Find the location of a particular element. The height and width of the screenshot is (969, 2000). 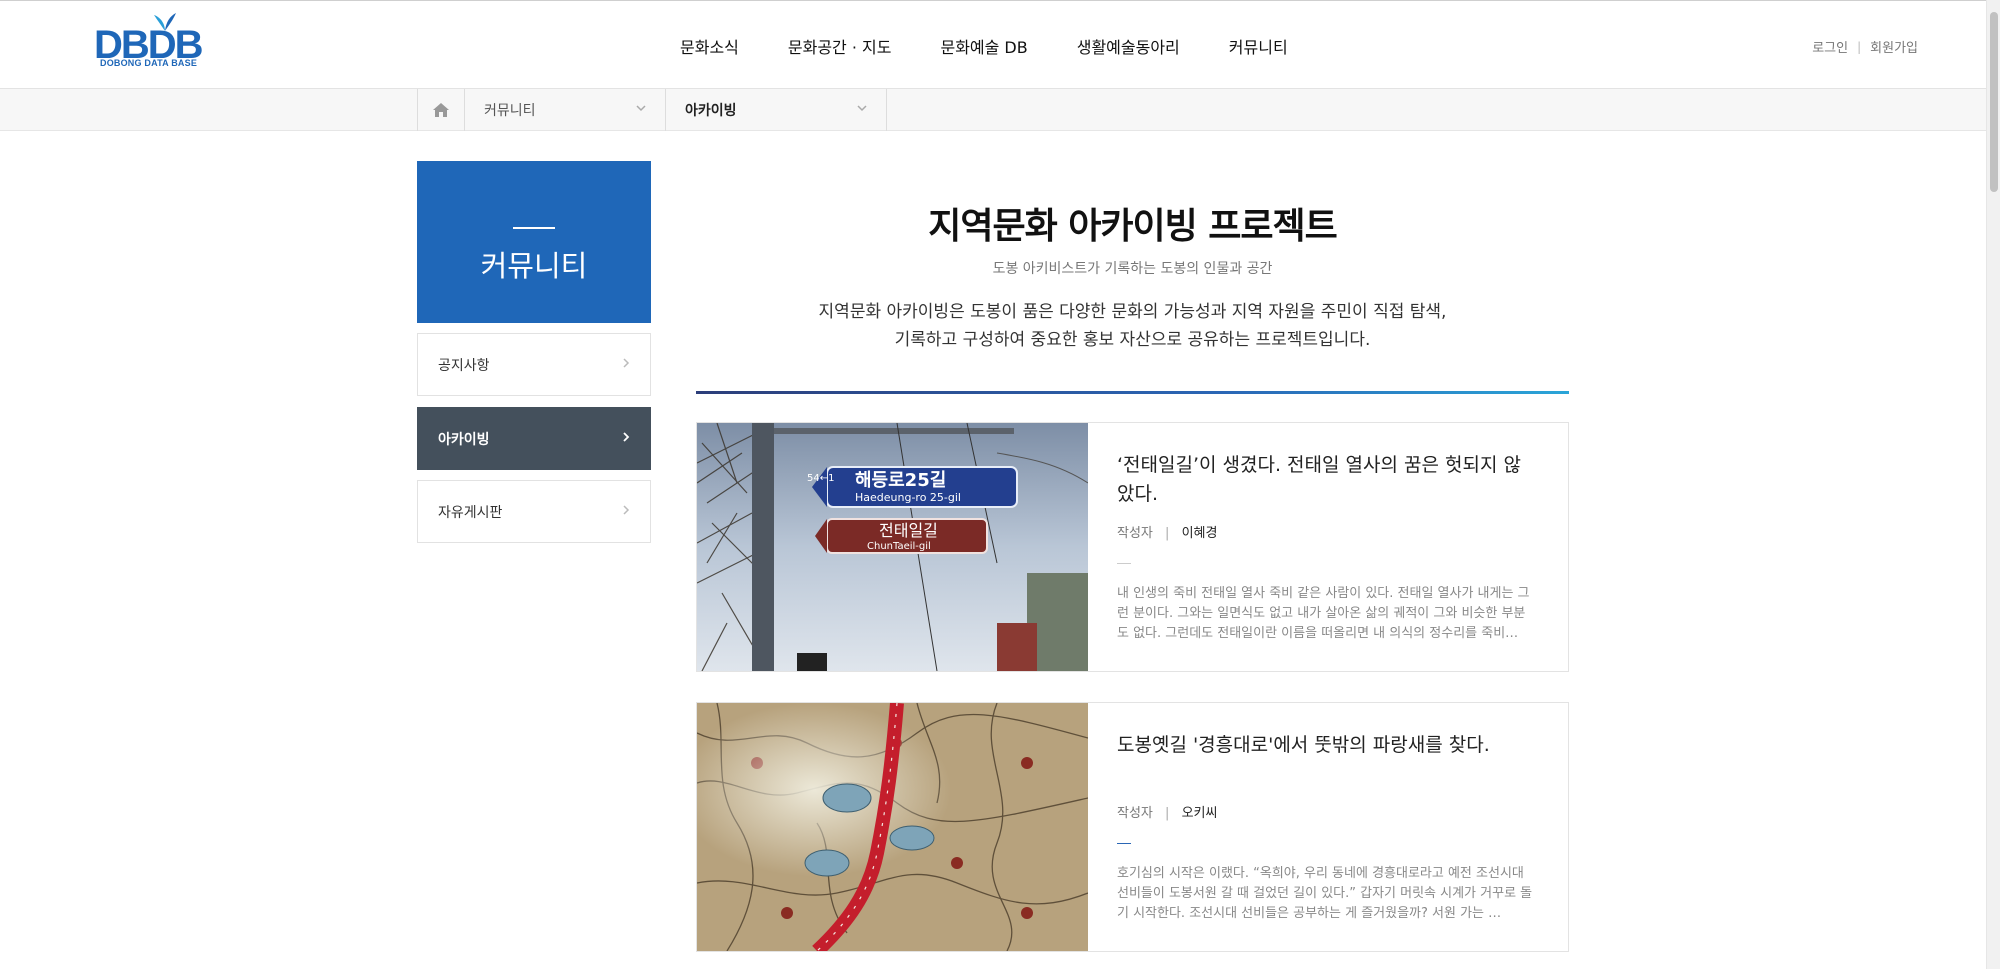

page-description-line: 기록하고 구성하여 중요한 홍보 자산으로 공유하는 프로젝트입니다. is located at coordinates (1132, 340).